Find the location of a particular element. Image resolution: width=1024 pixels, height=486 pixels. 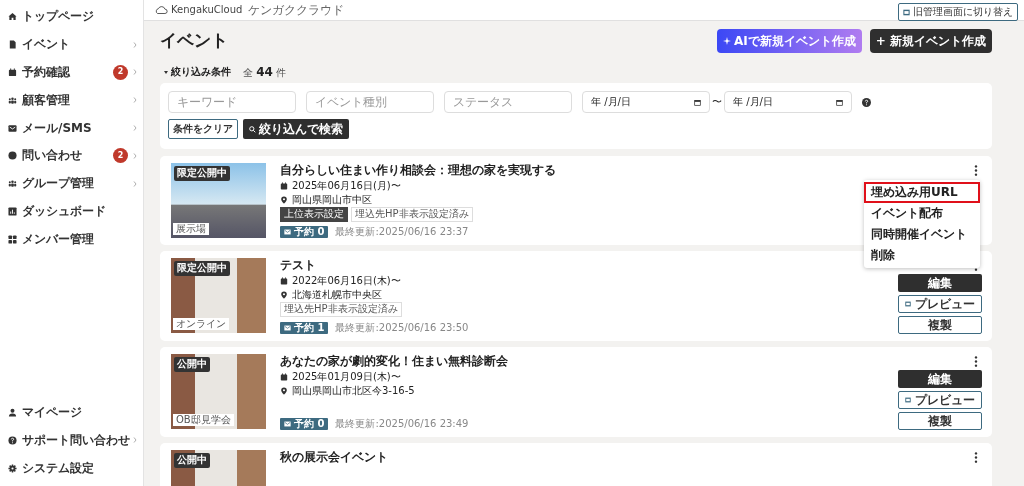

logo-subtitle: ケンガククラウド is located at coordinates (296, 10).